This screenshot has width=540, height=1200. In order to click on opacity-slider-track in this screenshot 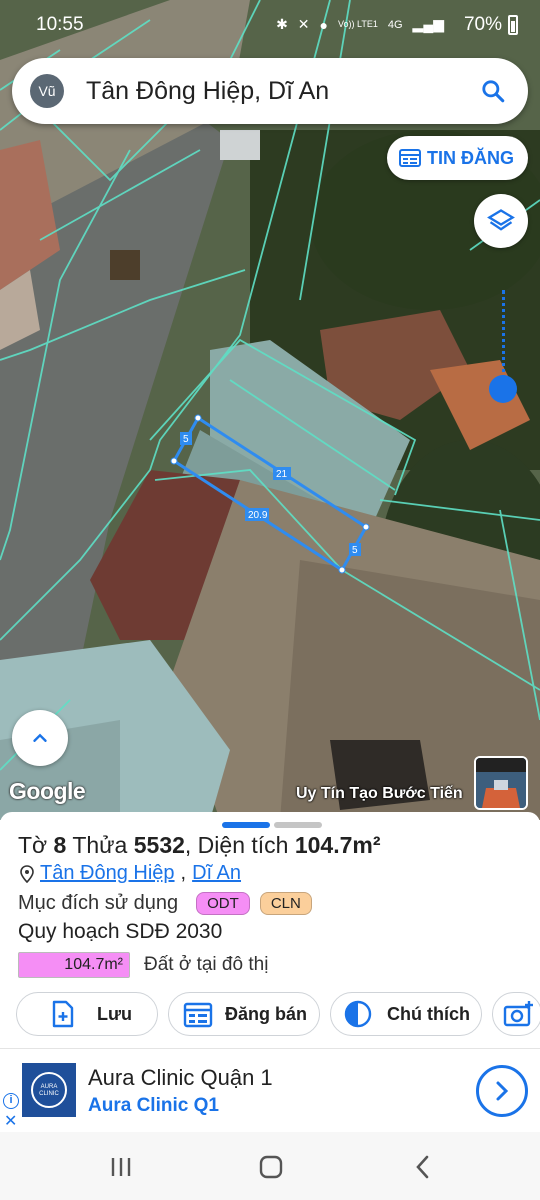, I will do `click(503, 338)`.